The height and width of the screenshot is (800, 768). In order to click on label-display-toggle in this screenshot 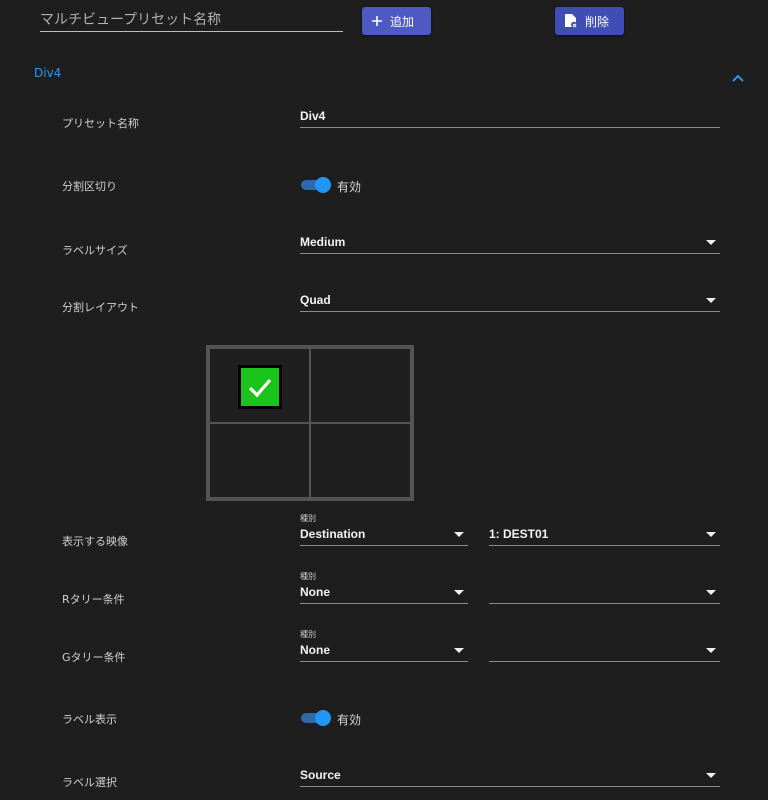, I will do `click(316, 718)`.